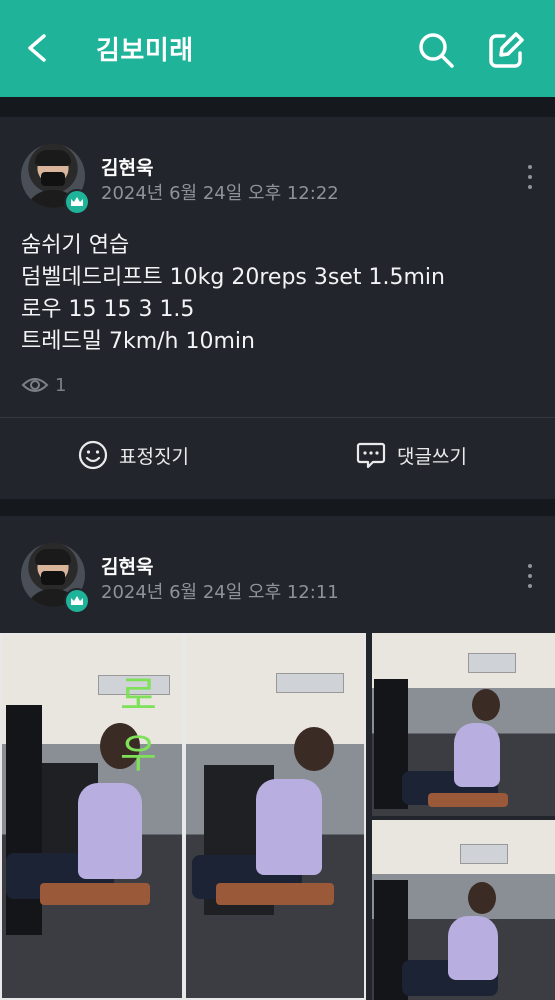 This screenshot has height=1000, width=555. Describe the element at coordinates (35, 385) in the screenshot. I see `eye-icon` at that location.